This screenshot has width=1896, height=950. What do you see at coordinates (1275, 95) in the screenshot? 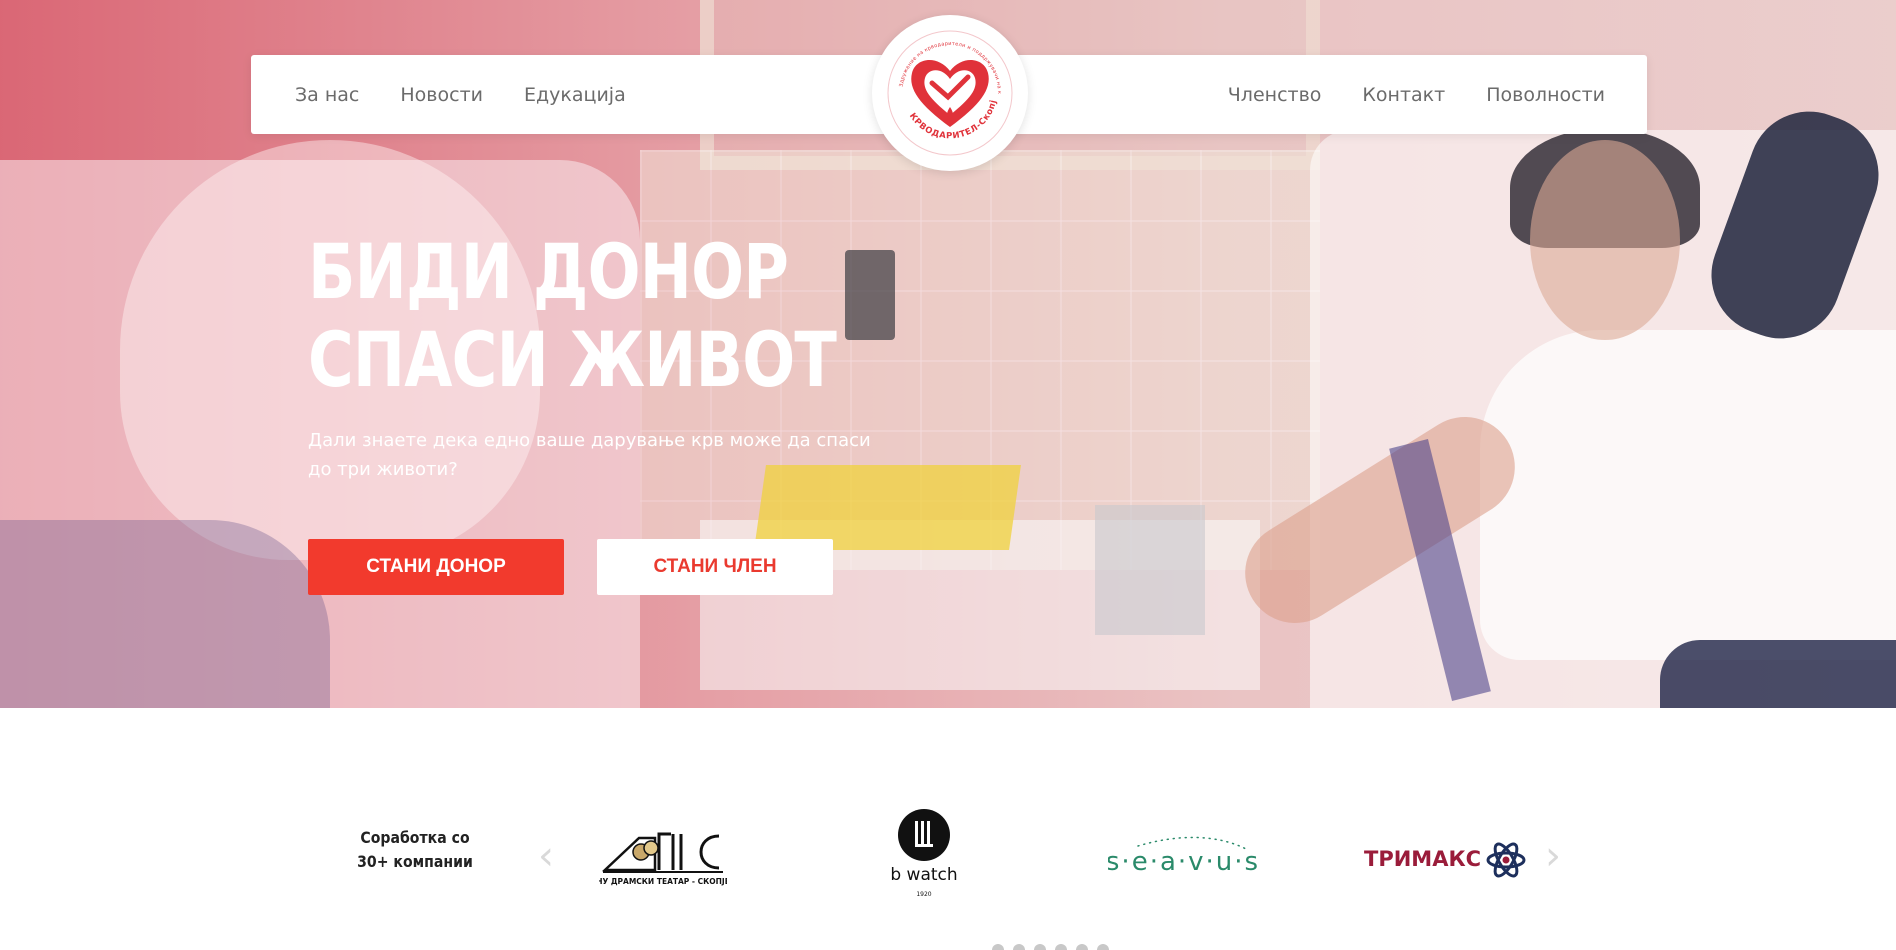
I see `nav-item-membership: Членство` at bounding box center [1275, 95].